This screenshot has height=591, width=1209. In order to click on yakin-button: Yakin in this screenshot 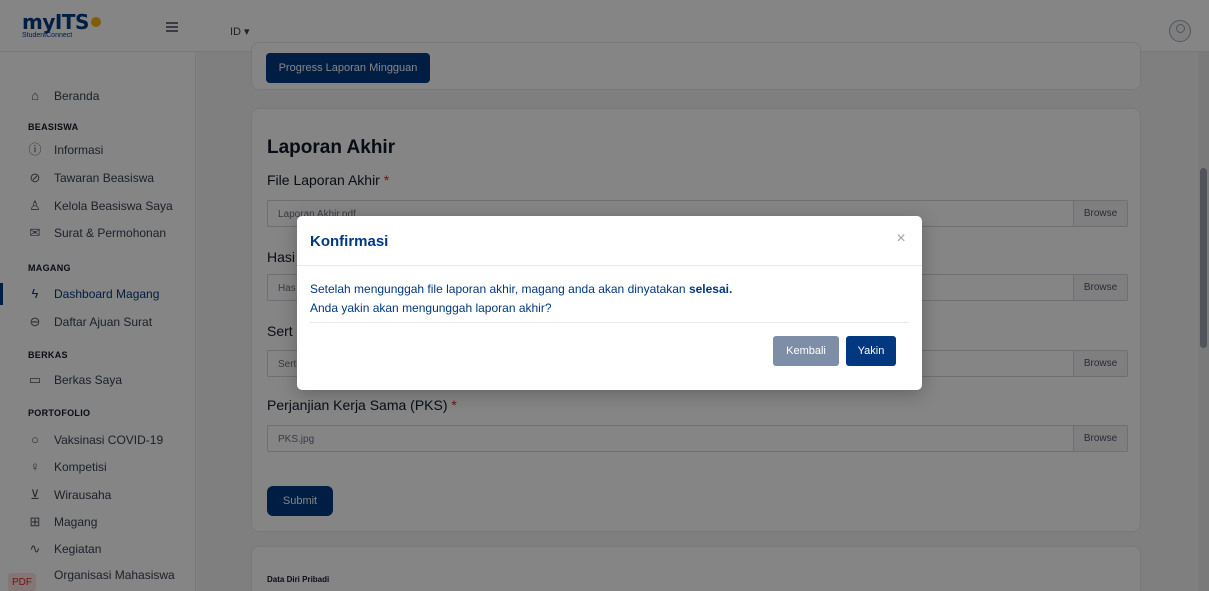, I will do `click(871, 351)`.